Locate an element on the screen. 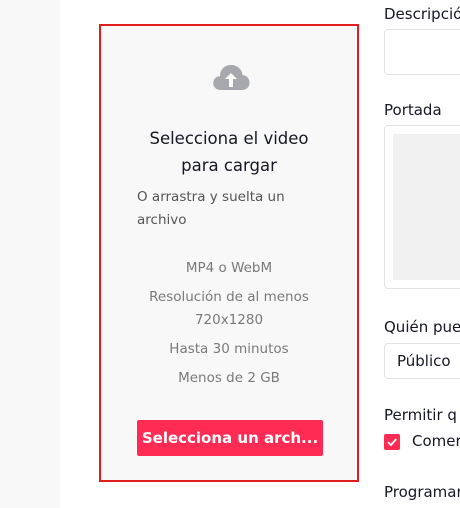 Image resolution: width=460 pixels, height=508 pixels. cover-selector is located at coordinates (422, 207).